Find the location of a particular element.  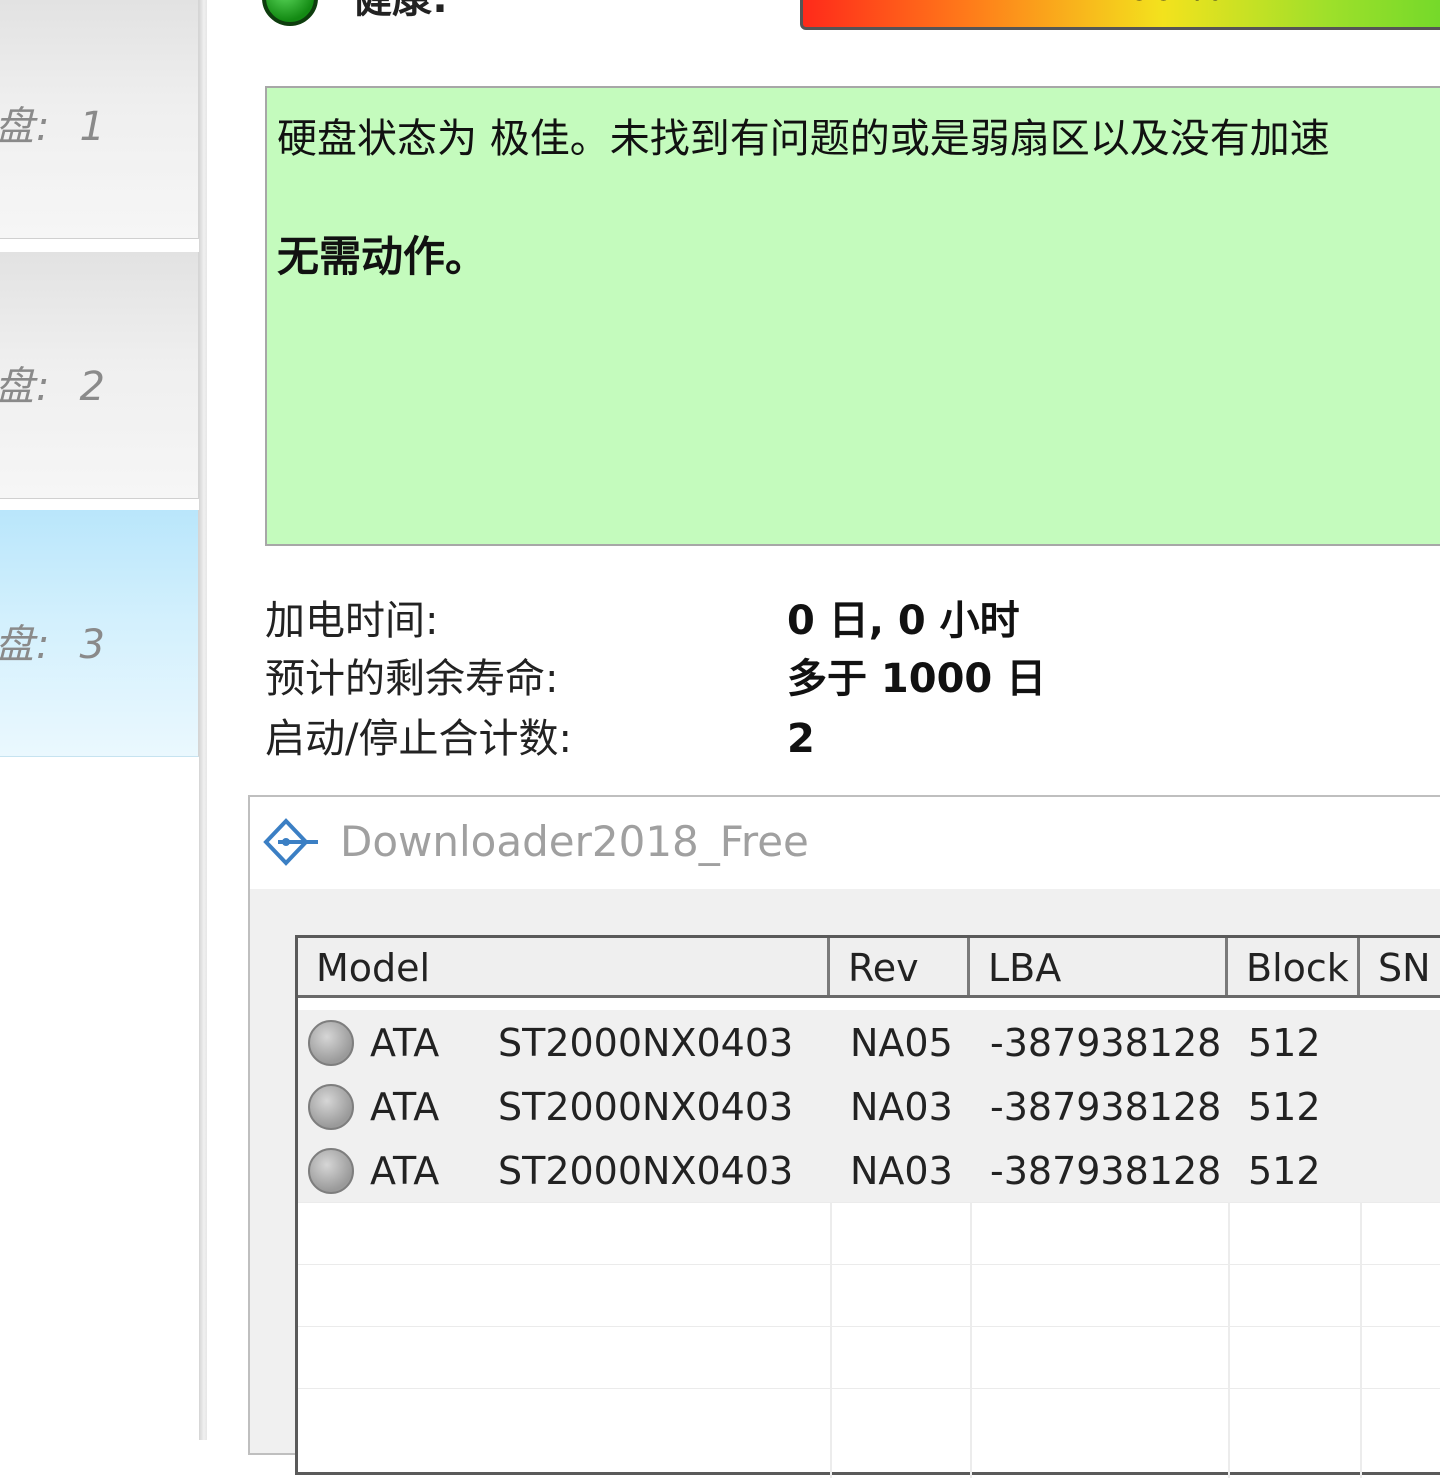

disk-tab-label: 盘:2 is located at coordinates (53, 387).